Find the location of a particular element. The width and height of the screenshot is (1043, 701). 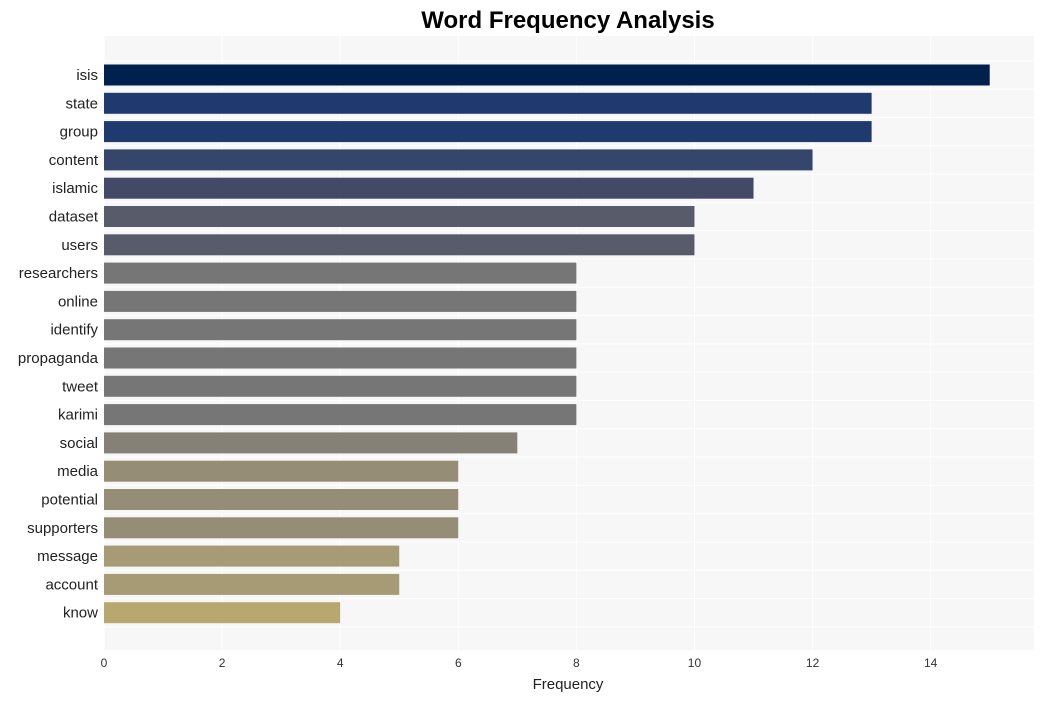

x-tick-label: 12 is located at coordinates (813, 663).